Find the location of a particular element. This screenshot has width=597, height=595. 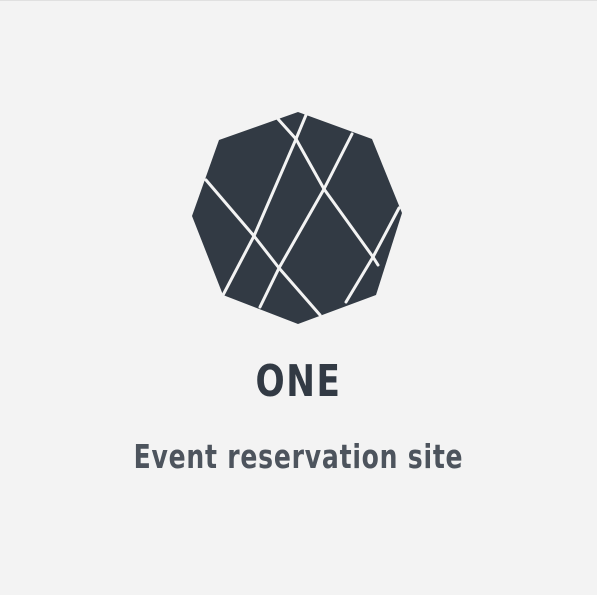

top-border-line is located at coordinates (298, 0).